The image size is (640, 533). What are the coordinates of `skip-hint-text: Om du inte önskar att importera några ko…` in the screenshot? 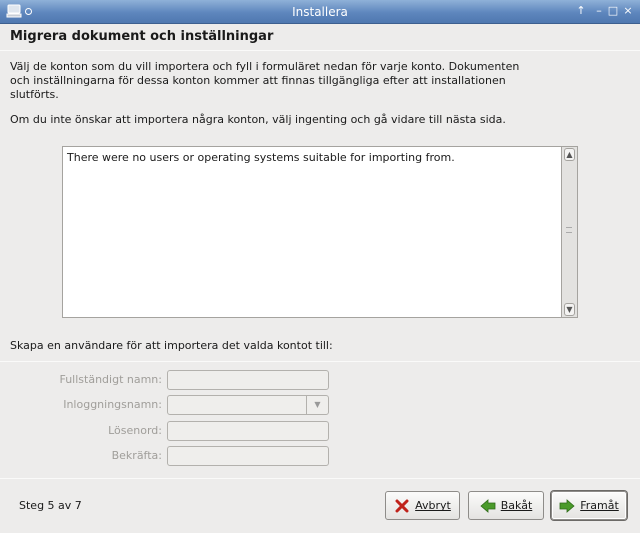 It's located at (258, 119).